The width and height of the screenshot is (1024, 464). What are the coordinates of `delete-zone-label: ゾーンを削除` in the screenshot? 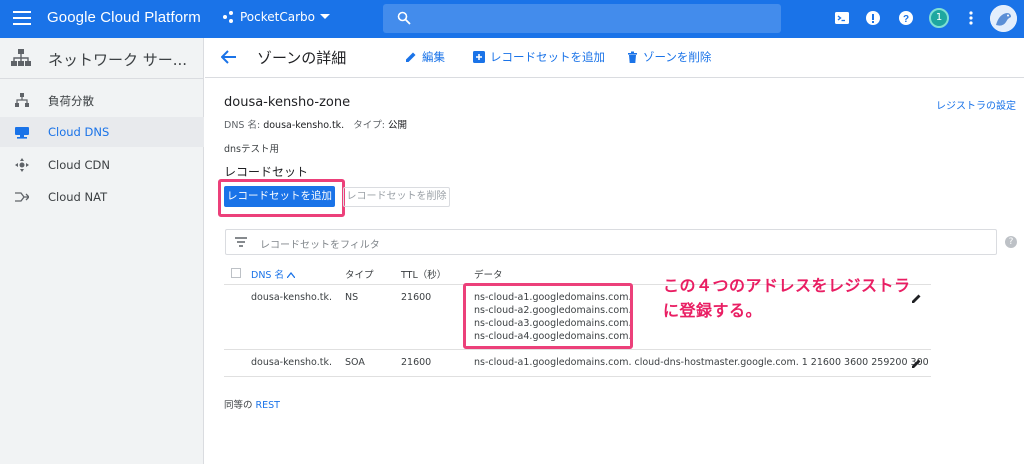 It's located at (677, 57).